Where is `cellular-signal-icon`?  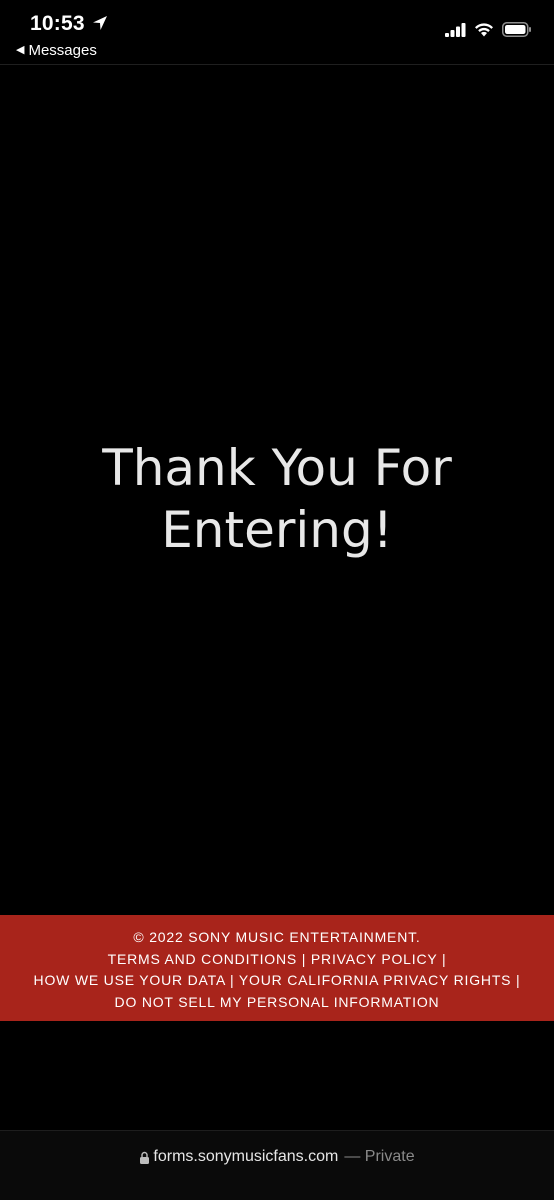 cellular-signal-icon is located at coordinates (455, 29).